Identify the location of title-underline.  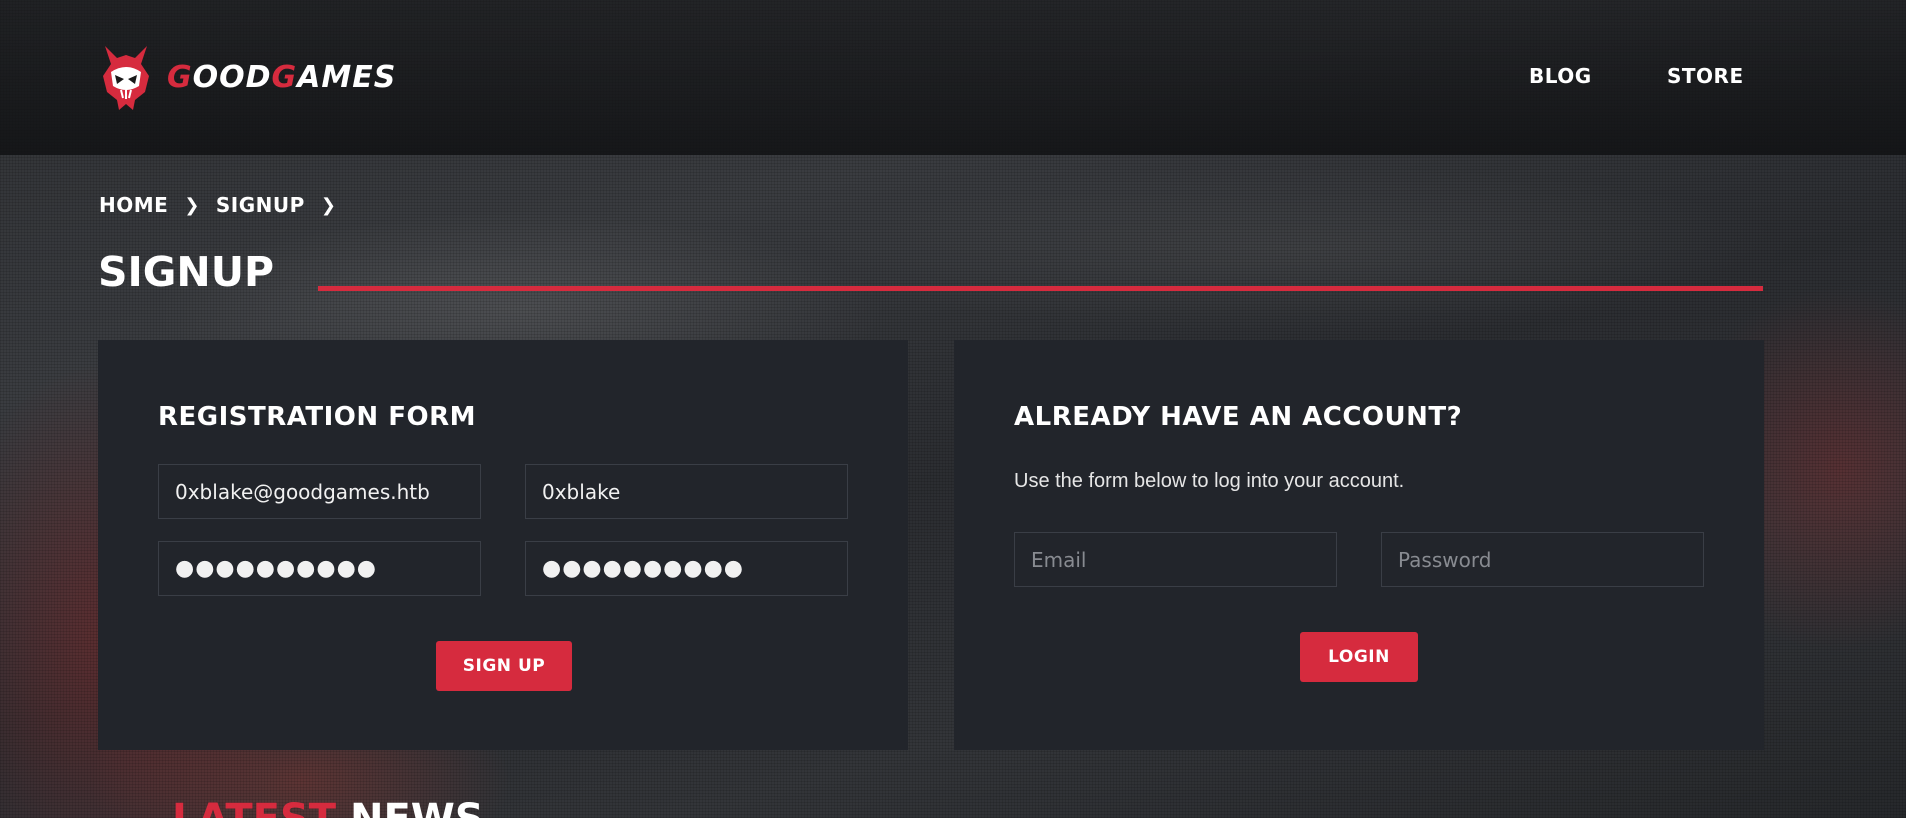
(1040, 288).